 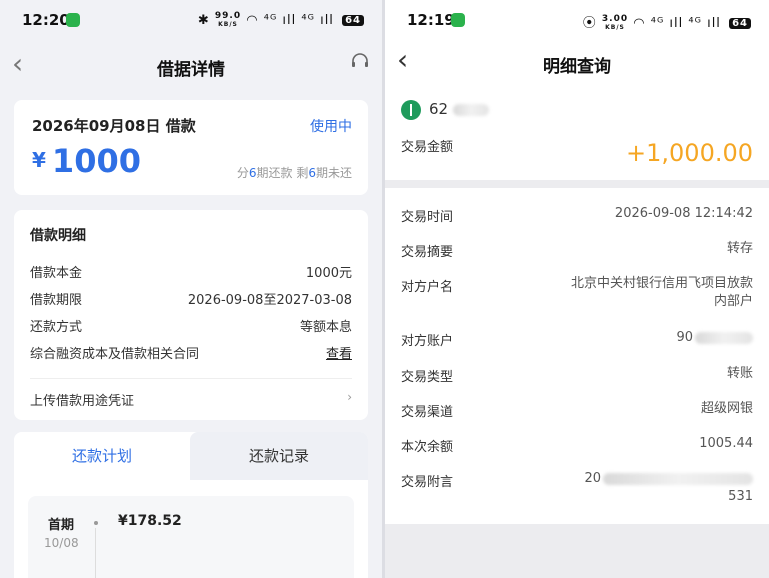 What do you see at coordinates (668, 487) in the screenshot?
I see `detail-value: 20 531` at bounding box center [668, 487].